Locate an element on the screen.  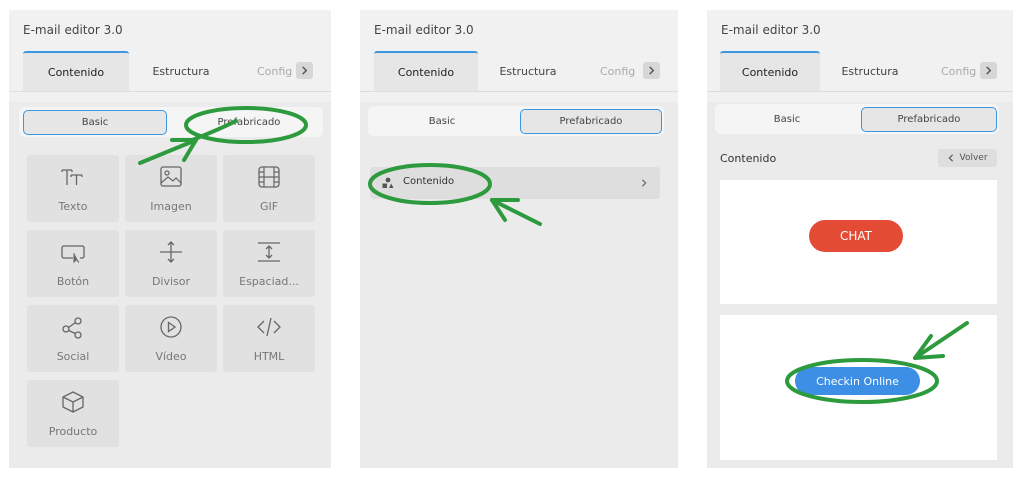
block-label: Texto is located at coordinates (73, 206).